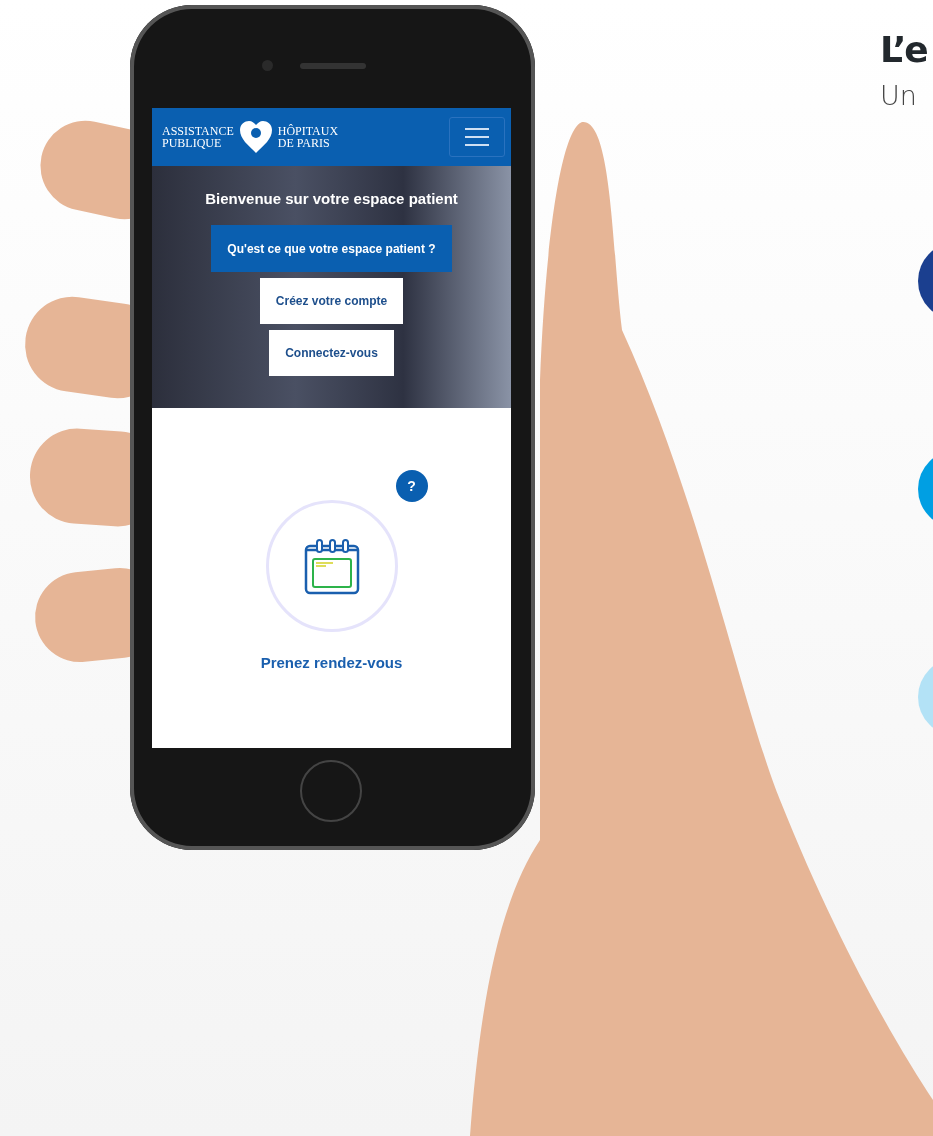  What do you see at coordinates (331, 248) in the screenshot?
I see `hero-button: Qu'est ce que votre espace patient ?` at bounding box center [331, 248].